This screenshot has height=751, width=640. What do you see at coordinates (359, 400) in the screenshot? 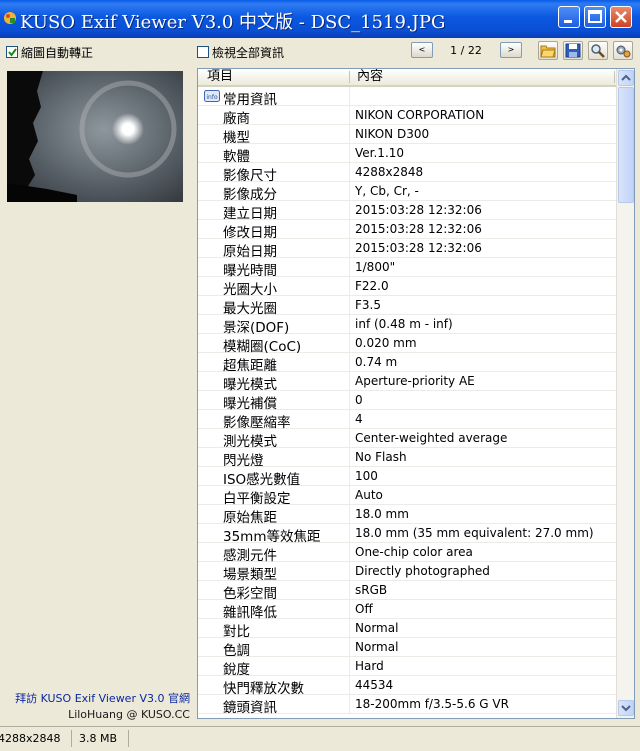
I see `exif-item-value: 0` at bounding box center [359, 400].